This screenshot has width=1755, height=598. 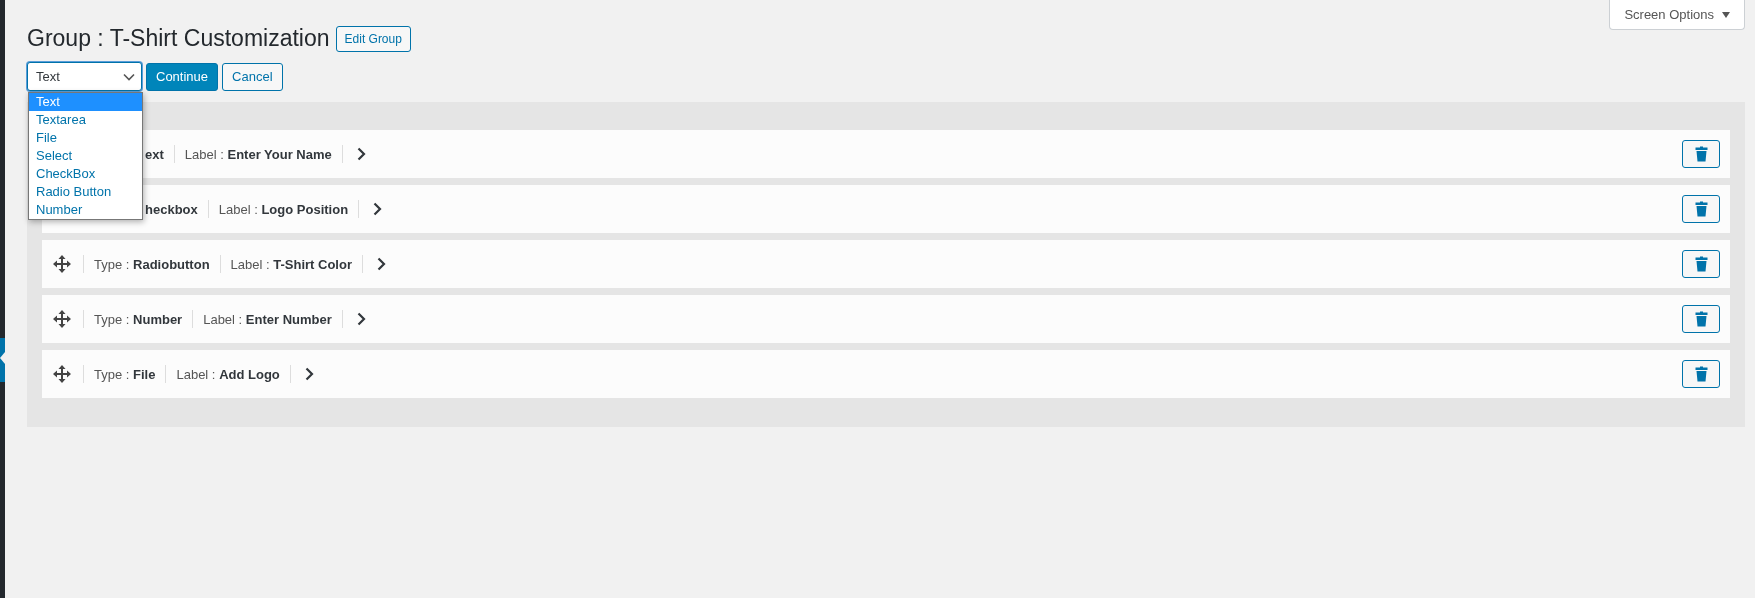 What do you see at coordinates (283, 209) in the screenshot?
I see `field-label: Label : Logo Position` at bounding box center [283, 209].